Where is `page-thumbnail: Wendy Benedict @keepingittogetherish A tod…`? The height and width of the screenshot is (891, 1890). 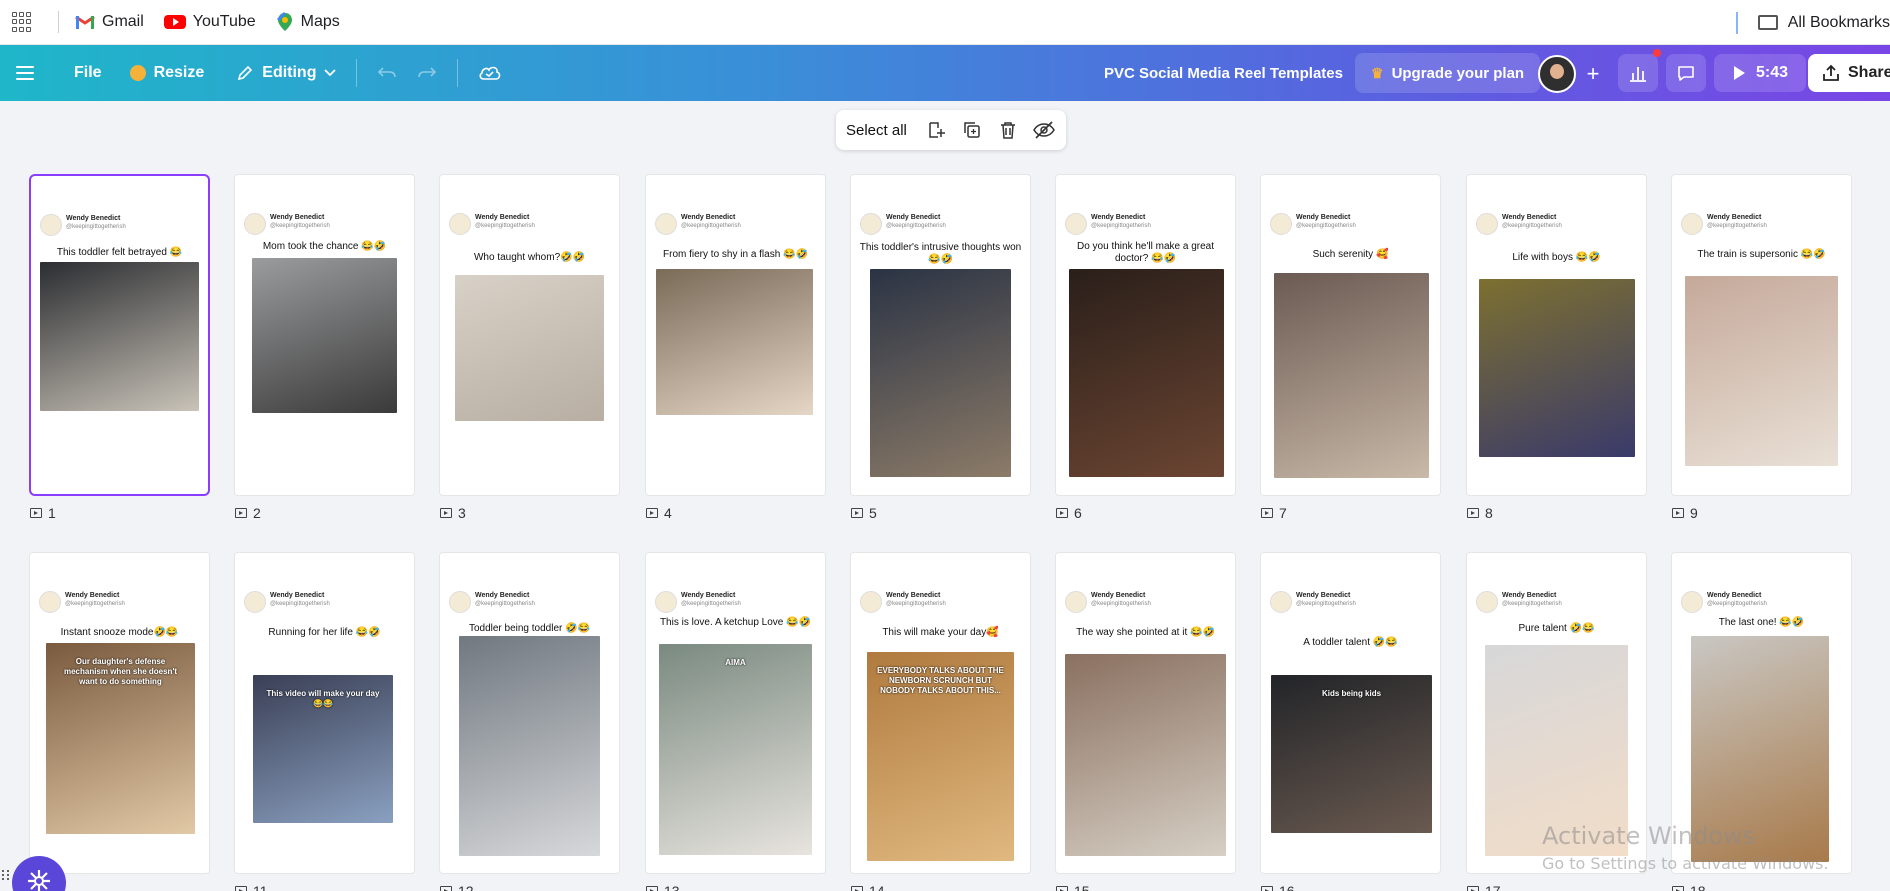 page-thumbnail: Wendy Benedict @keepingittogetherish A tod… is located at coordinates (1350, 713).